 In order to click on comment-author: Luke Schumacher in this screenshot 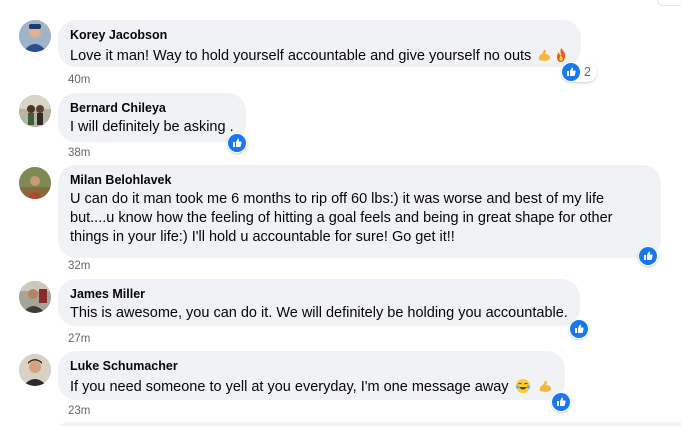, I will do `click(311, 366)`.